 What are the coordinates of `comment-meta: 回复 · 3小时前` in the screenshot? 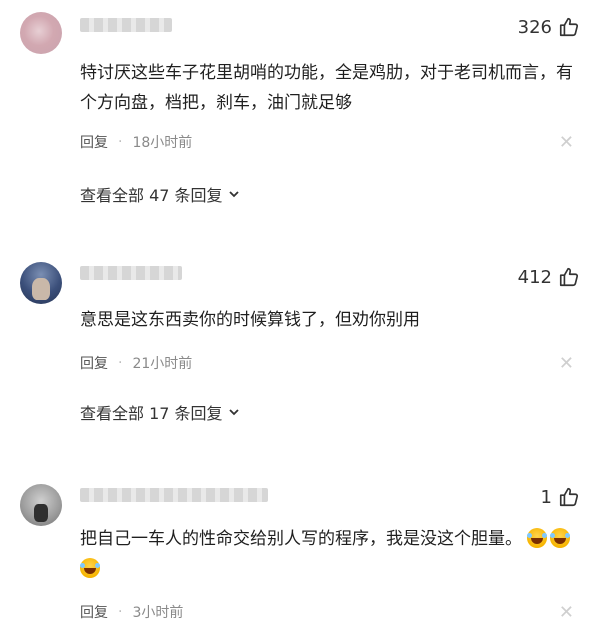 It's located at (131, 612).